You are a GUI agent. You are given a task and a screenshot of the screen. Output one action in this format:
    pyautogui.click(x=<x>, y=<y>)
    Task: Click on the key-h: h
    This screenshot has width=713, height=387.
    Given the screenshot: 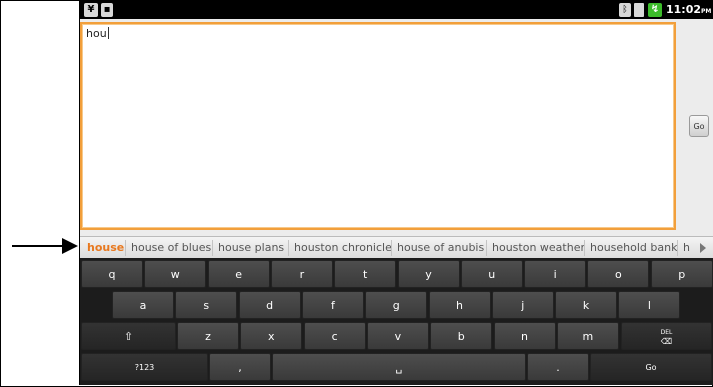 What is the action you would take?
    pyautogui.click(x=459, y=305)
    